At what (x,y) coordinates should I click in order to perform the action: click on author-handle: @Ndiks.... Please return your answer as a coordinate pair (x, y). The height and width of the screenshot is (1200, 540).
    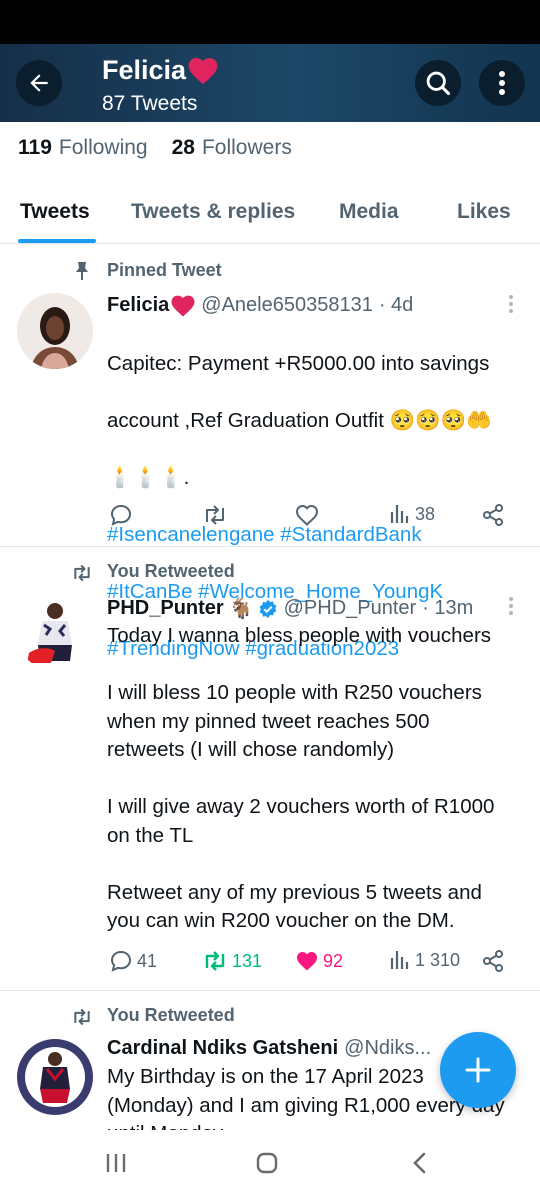
    Looking at the image, I should click on (387, 1048).